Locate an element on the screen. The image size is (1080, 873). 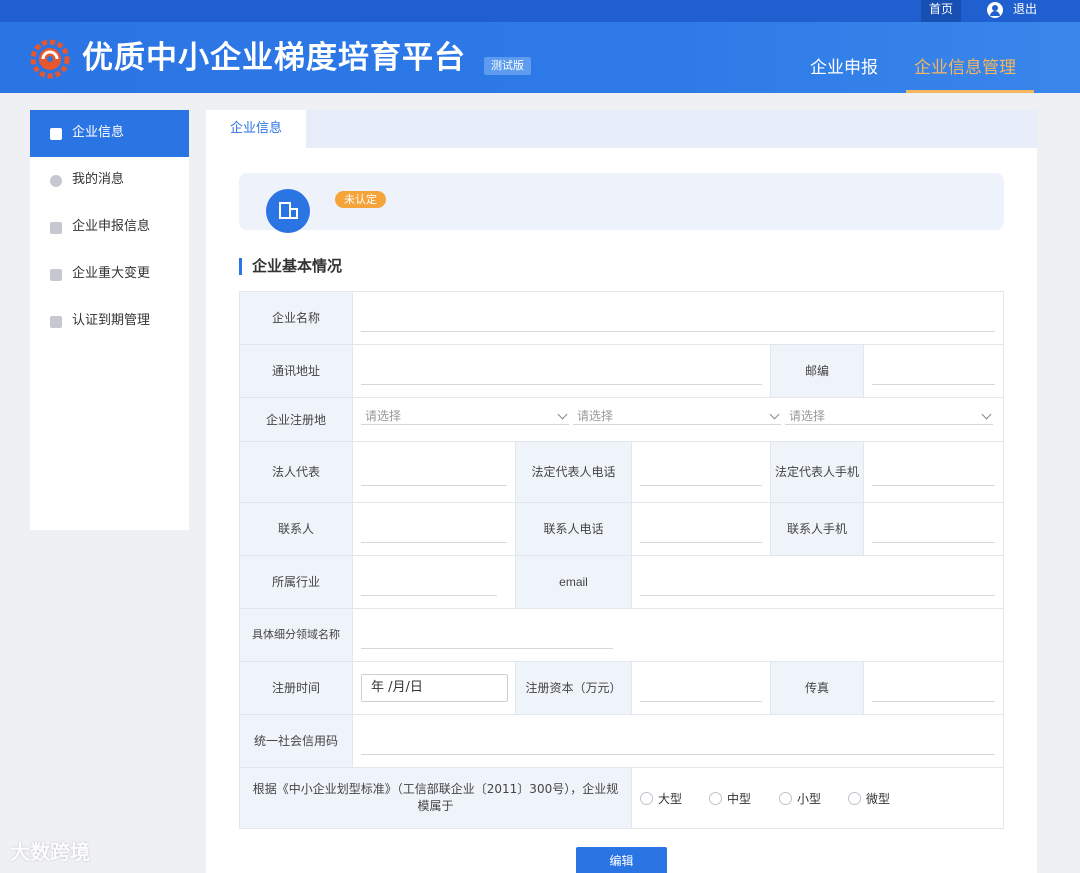
radio-large: 大型 is located at coordinates (661, 799).